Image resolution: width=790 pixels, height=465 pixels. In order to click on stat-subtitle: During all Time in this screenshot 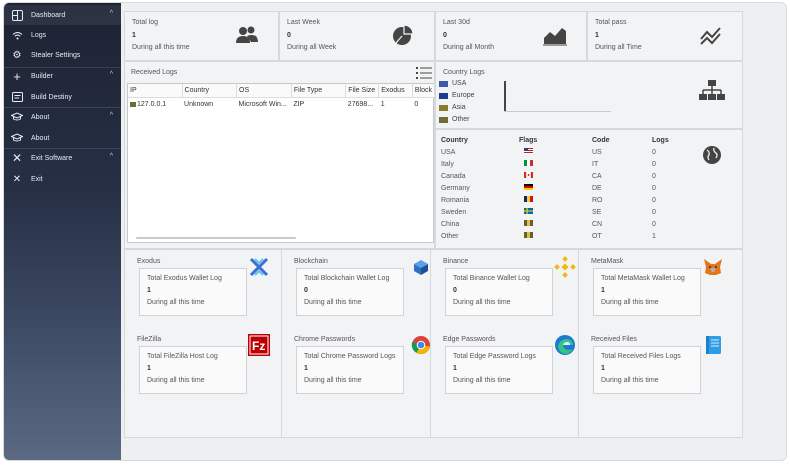, I will do `click(618, 47)`.